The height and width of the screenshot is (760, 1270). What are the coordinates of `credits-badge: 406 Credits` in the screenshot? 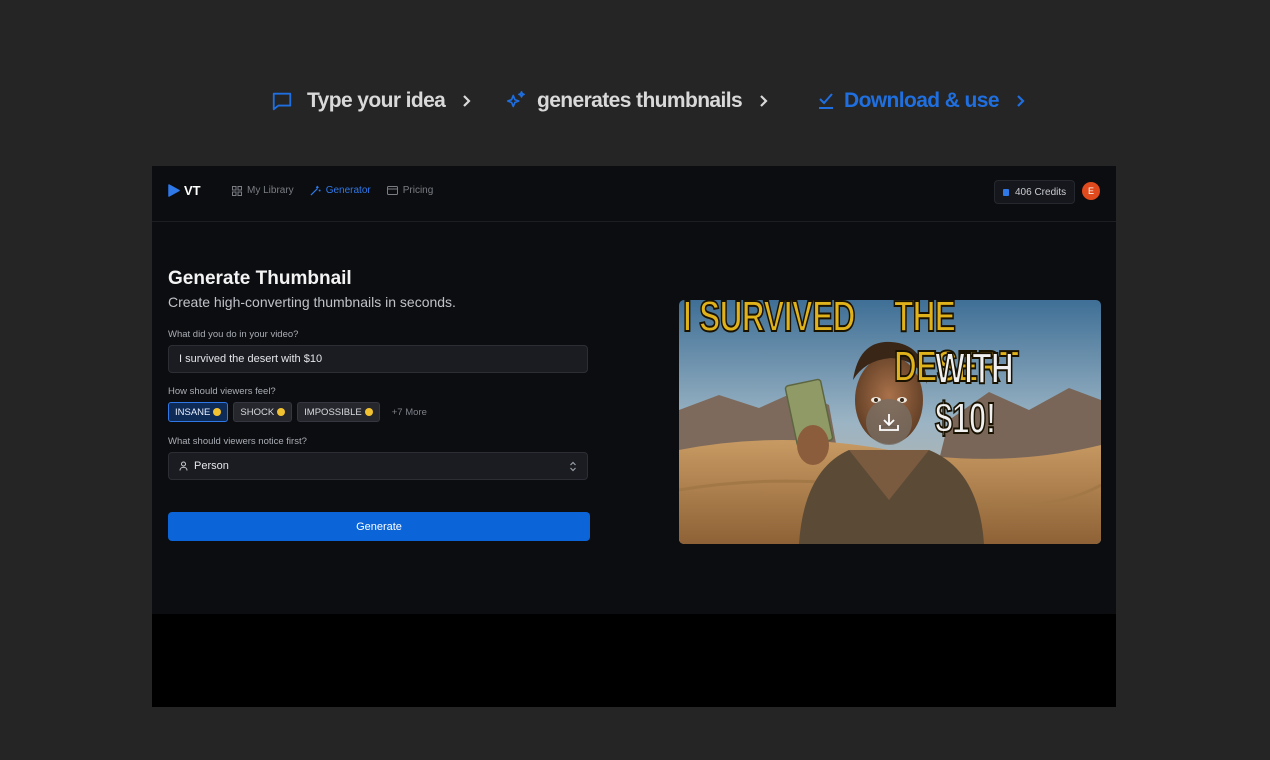 It's located at (1035, 192).